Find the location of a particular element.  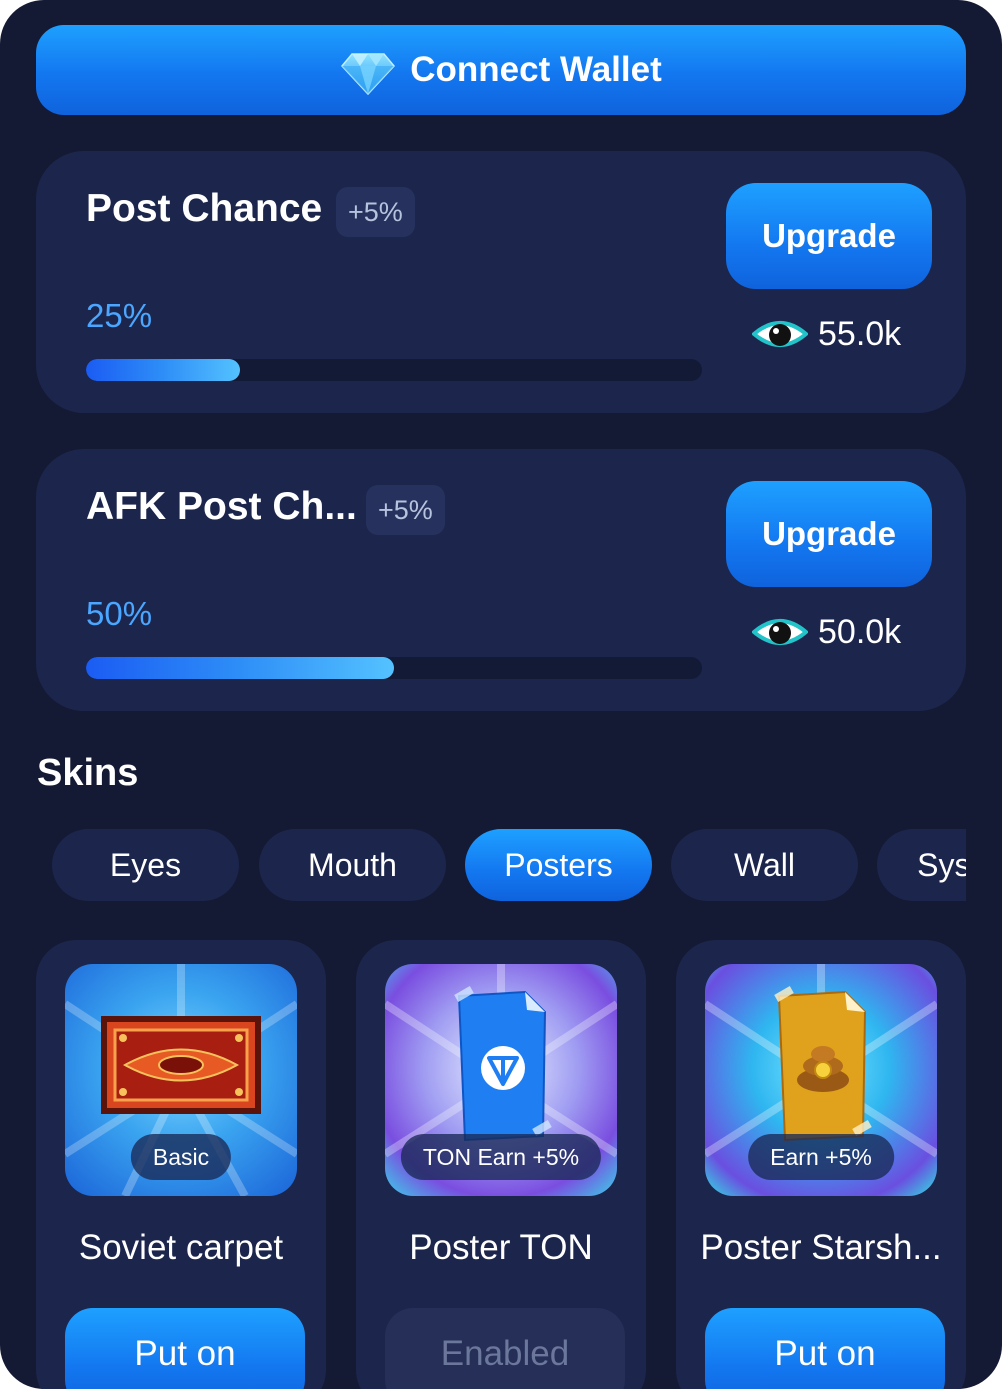

tab-posters: Posters is located at coordinates (558, 865).